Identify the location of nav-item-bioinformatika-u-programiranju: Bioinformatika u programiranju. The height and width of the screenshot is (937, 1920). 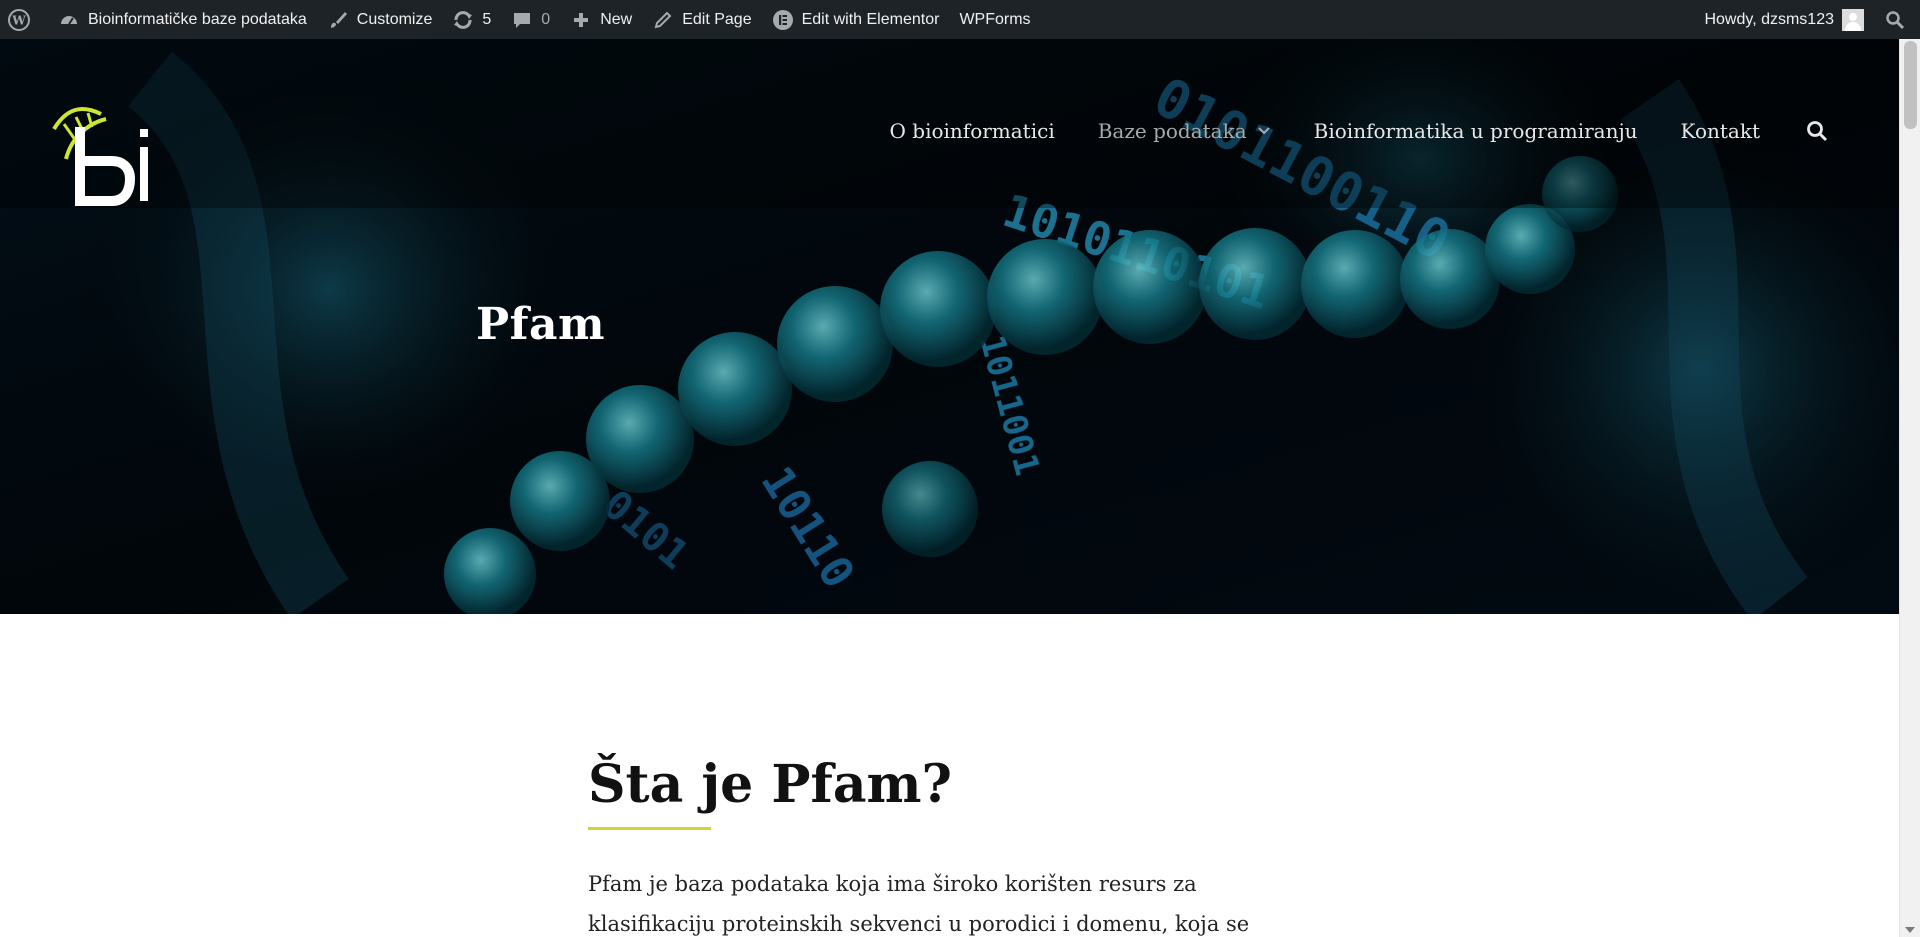
(1476, 131).